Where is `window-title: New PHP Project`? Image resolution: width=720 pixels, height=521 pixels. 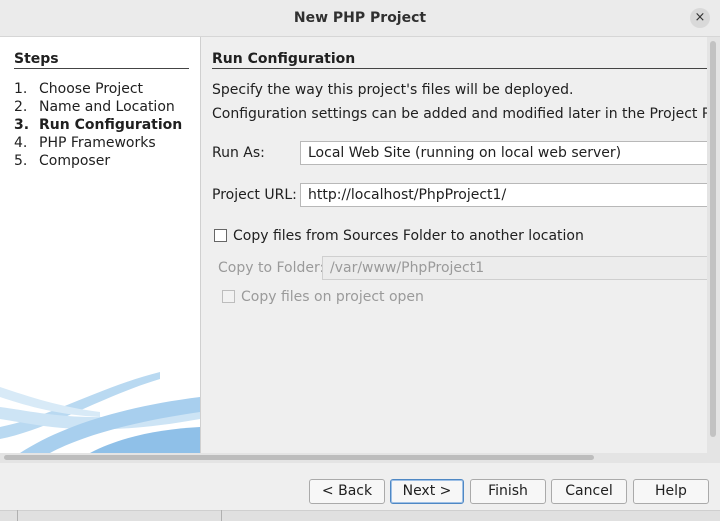
window-title: New PHP Project is located at coordinates (360, 18).